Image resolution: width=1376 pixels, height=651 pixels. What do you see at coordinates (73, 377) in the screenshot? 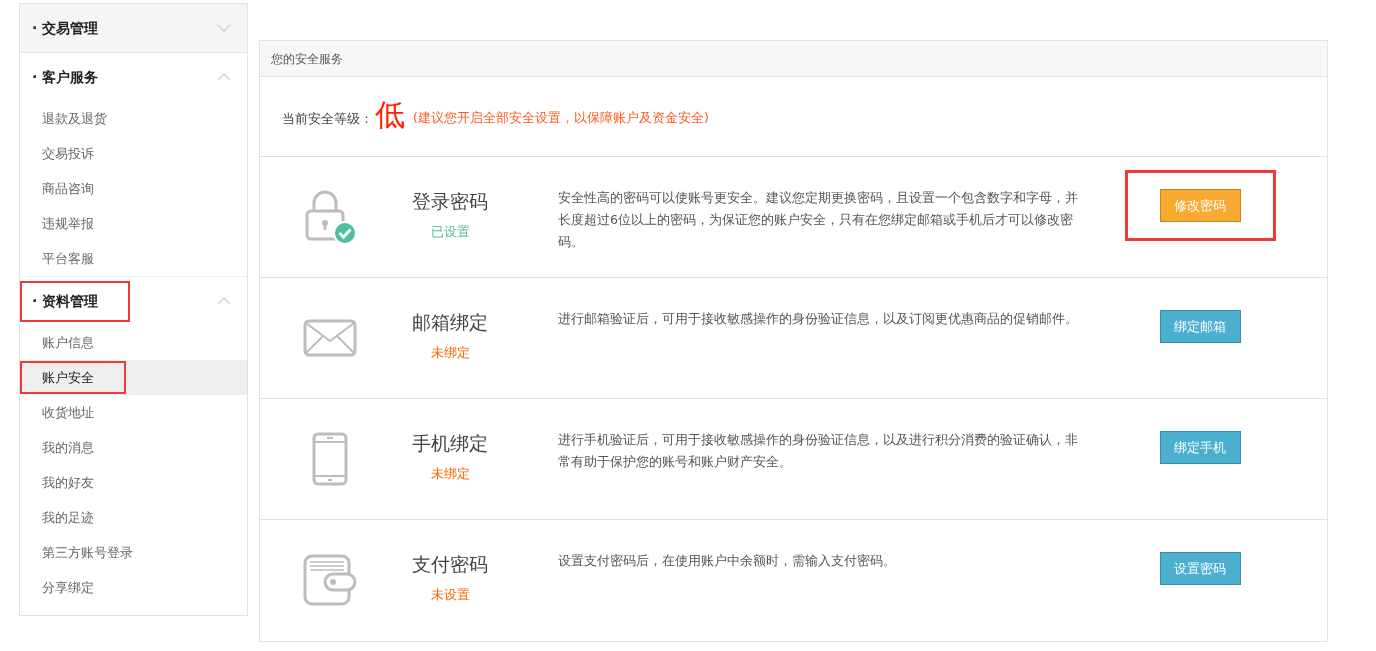
I see `item-label: 账户安全` at bounding box center [73, 377].